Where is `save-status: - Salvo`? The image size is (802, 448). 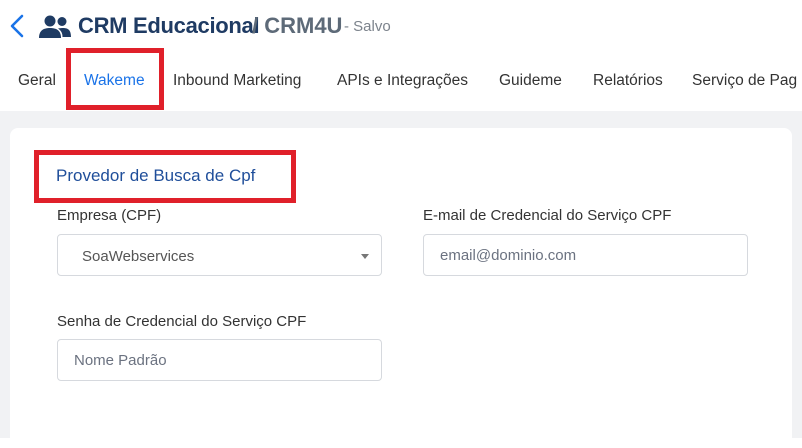
save-status: - Salvo is located at coordinates (367, 26).